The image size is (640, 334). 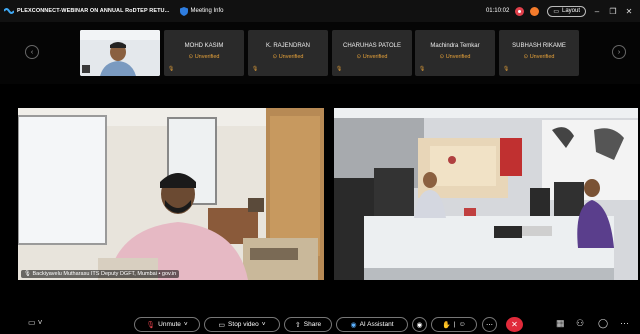 What do you see at coordinates (462, 324) in the screenshot?
I see `smiley-icon: ☺` at bounding box center [462, 324].